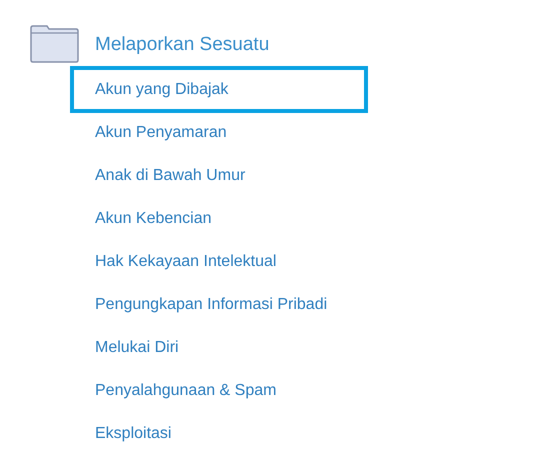  Describe the element at coordinates (219, 175) in the screenshot. I see `menu-link: Anak di Bawah Umur` at that location.